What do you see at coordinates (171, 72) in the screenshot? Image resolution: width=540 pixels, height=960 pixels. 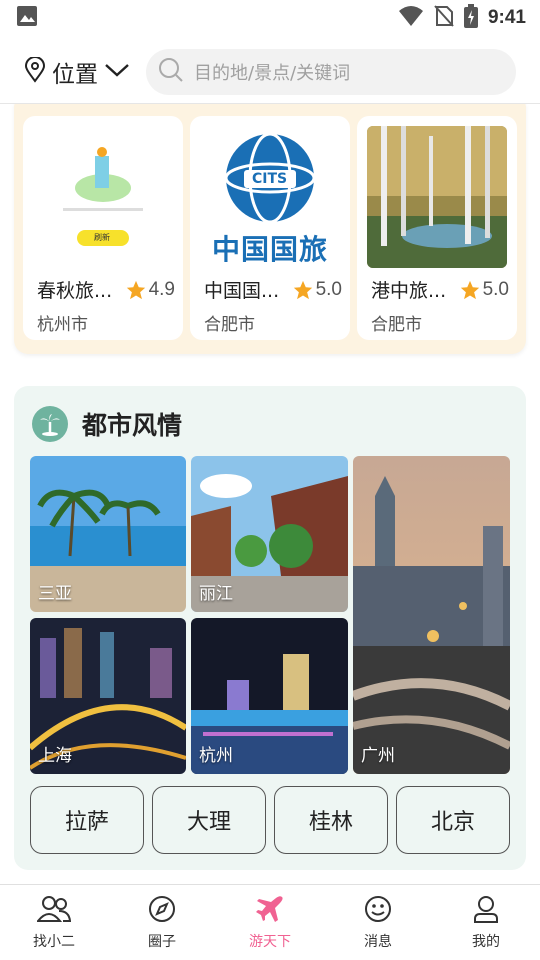 I see `search-icon` at bounding box center [171, 72].